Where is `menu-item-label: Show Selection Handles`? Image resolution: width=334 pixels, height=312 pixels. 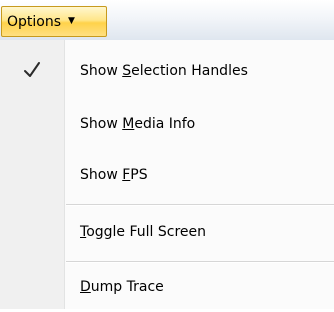
menu-item-label: Show Selection Handles is located at coordinates (164, 71).